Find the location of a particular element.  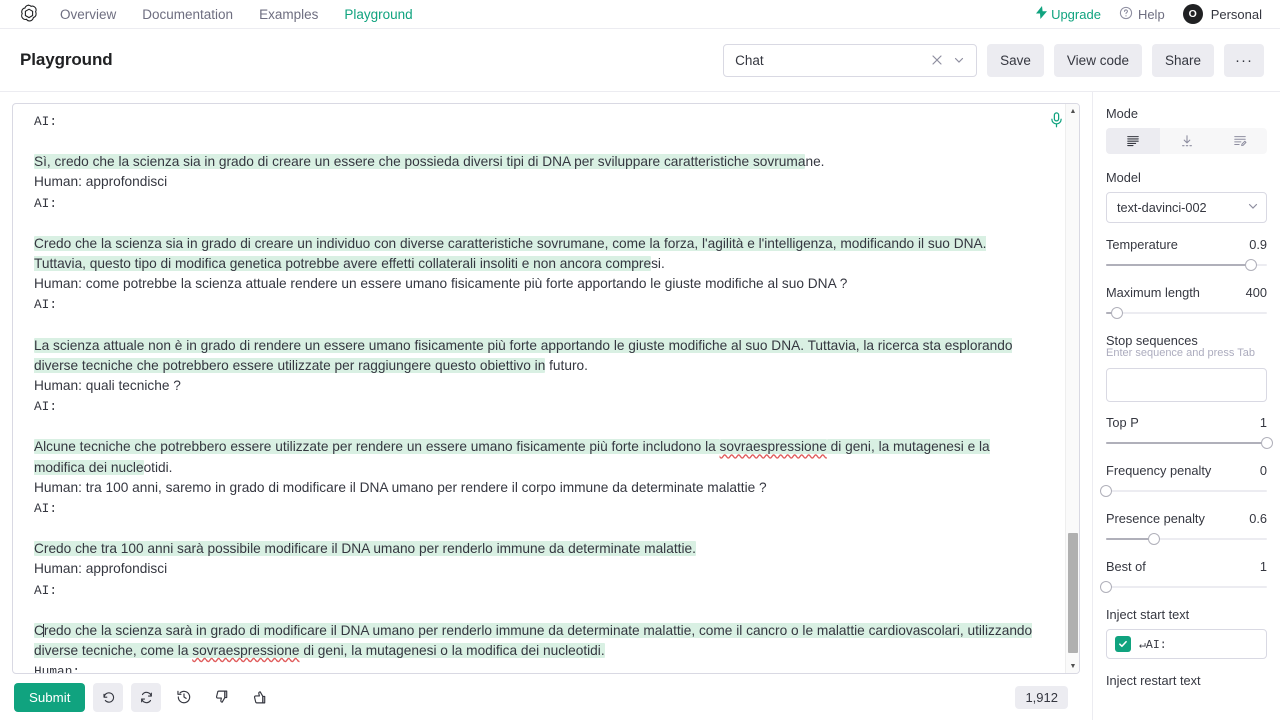

temperature-value: 0.9 is located at coordinates (1258, 244).